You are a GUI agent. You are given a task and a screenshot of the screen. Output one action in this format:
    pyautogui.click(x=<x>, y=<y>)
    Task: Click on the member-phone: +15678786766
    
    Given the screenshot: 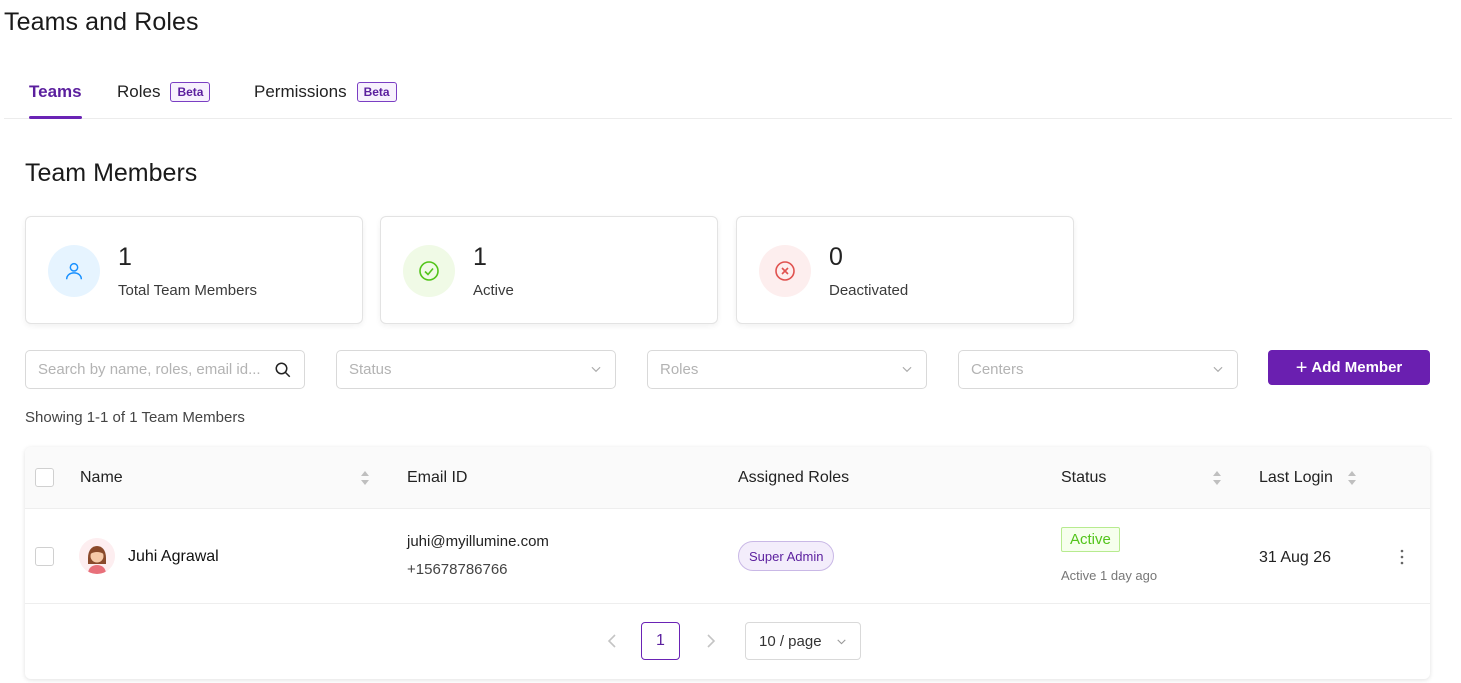 What is the action you would take?
    pyautogui.click(x=457, y=569)
    